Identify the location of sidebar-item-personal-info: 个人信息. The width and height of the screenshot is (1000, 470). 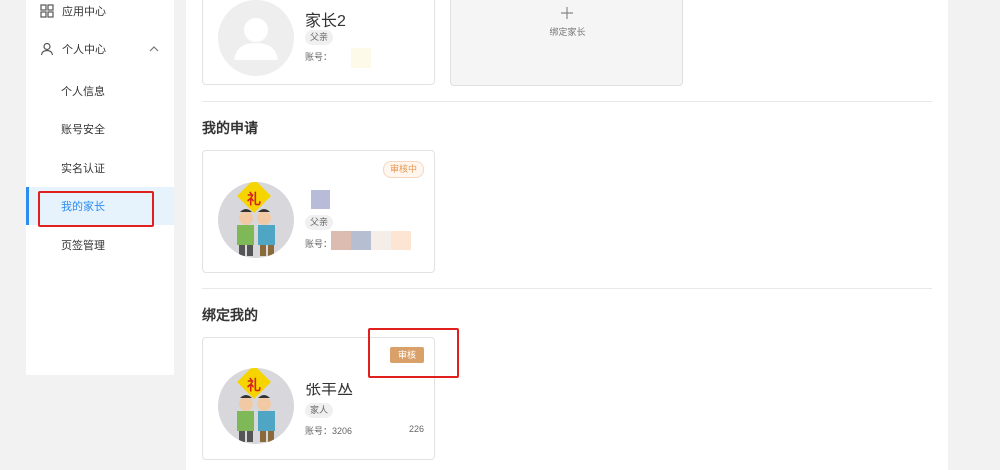
(100, 91).